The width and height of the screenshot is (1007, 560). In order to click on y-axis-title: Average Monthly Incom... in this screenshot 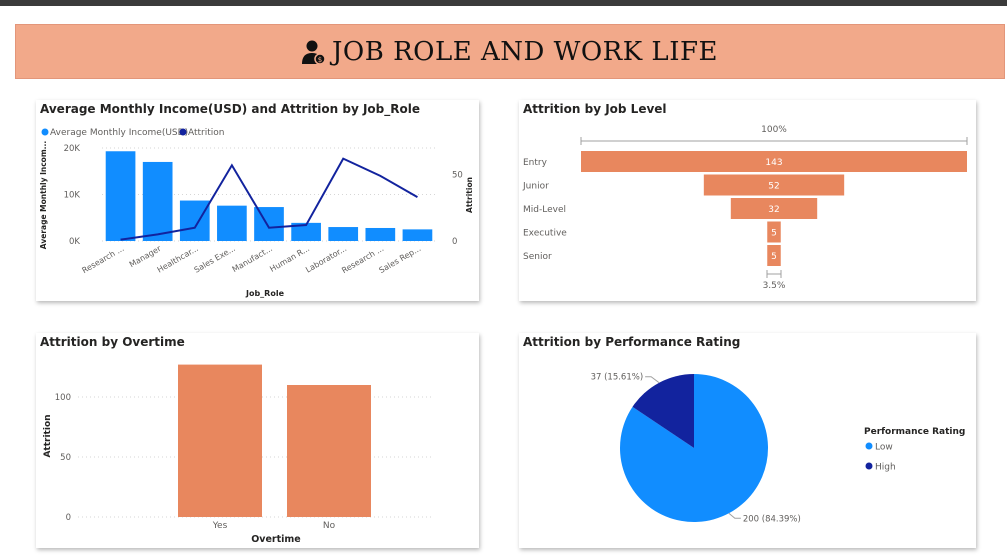, I will do `click(43, 195)`.